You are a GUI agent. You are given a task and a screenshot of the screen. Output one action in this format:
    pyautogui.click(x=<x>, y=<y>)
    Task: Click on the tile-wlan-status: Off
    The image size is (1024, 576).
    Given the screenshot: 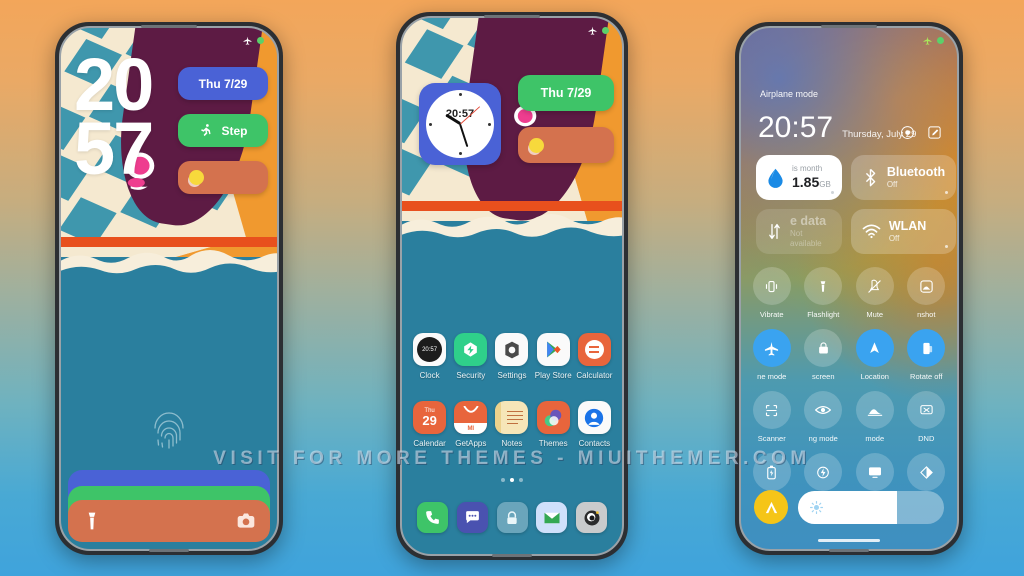 What is the action you would take?
    pyautogui.click(x=894, y=239)
    